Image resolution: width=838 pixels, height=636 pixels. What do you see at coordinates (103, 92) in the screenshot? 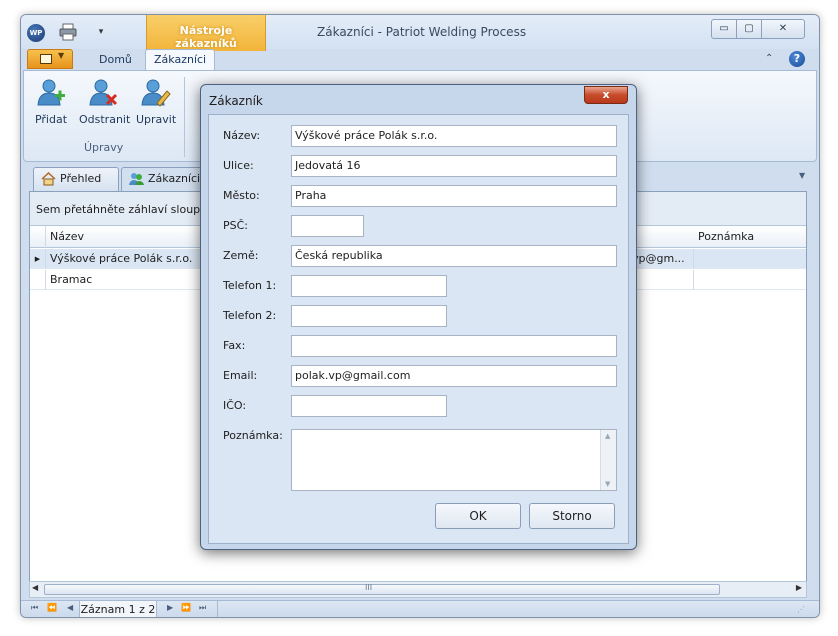
I see `user-remove-icon` at bounding box center [103, 92].